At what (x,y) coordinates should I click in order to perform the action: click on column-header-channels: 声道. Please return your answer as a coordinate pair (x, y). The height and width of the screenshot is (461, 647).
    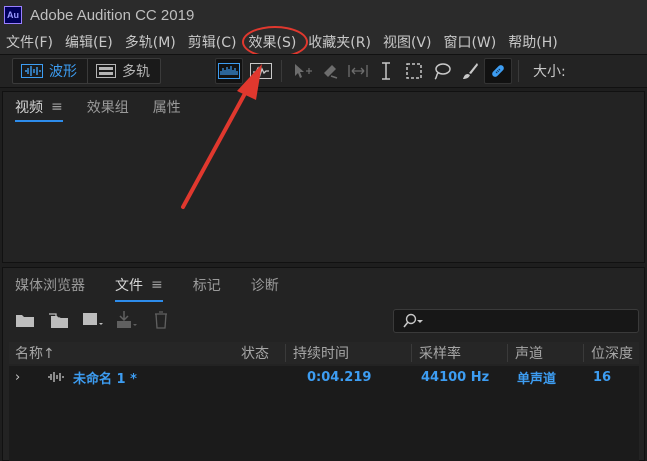
    Looking at the image, I should click on (529, 353).